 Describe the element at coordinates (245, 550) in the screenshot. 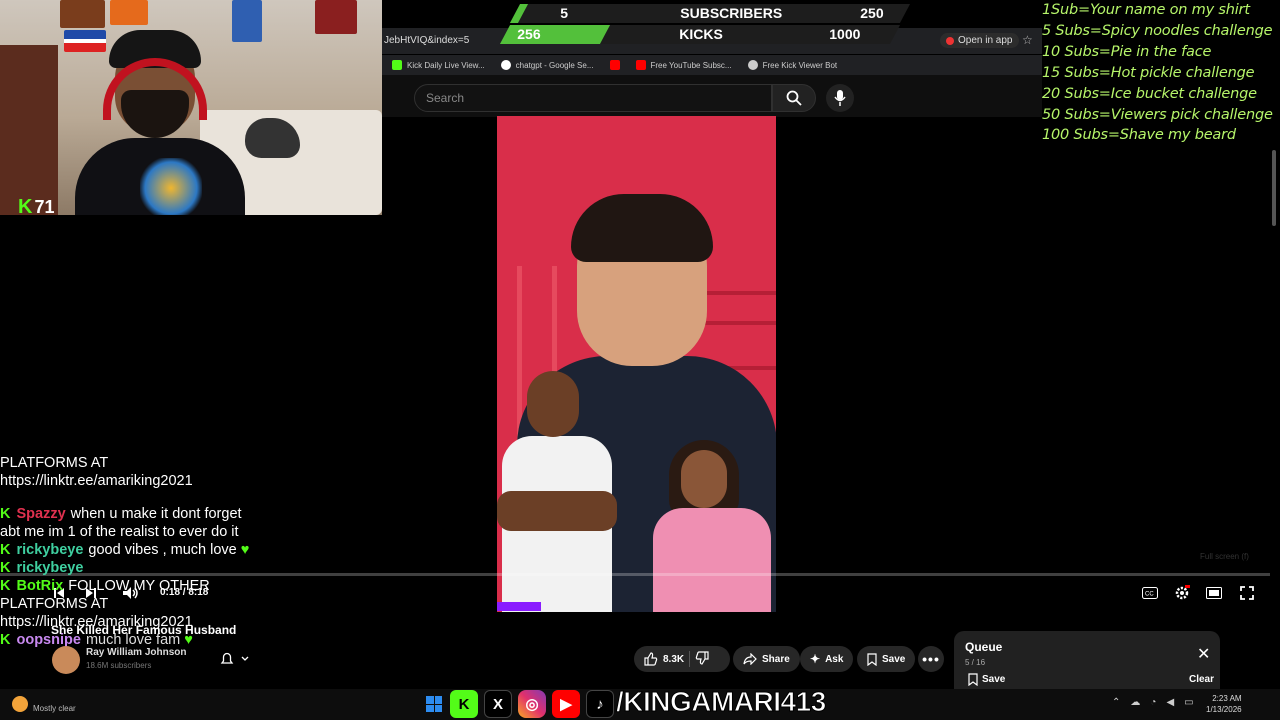

I see `heart-icon: ♥` at that location.